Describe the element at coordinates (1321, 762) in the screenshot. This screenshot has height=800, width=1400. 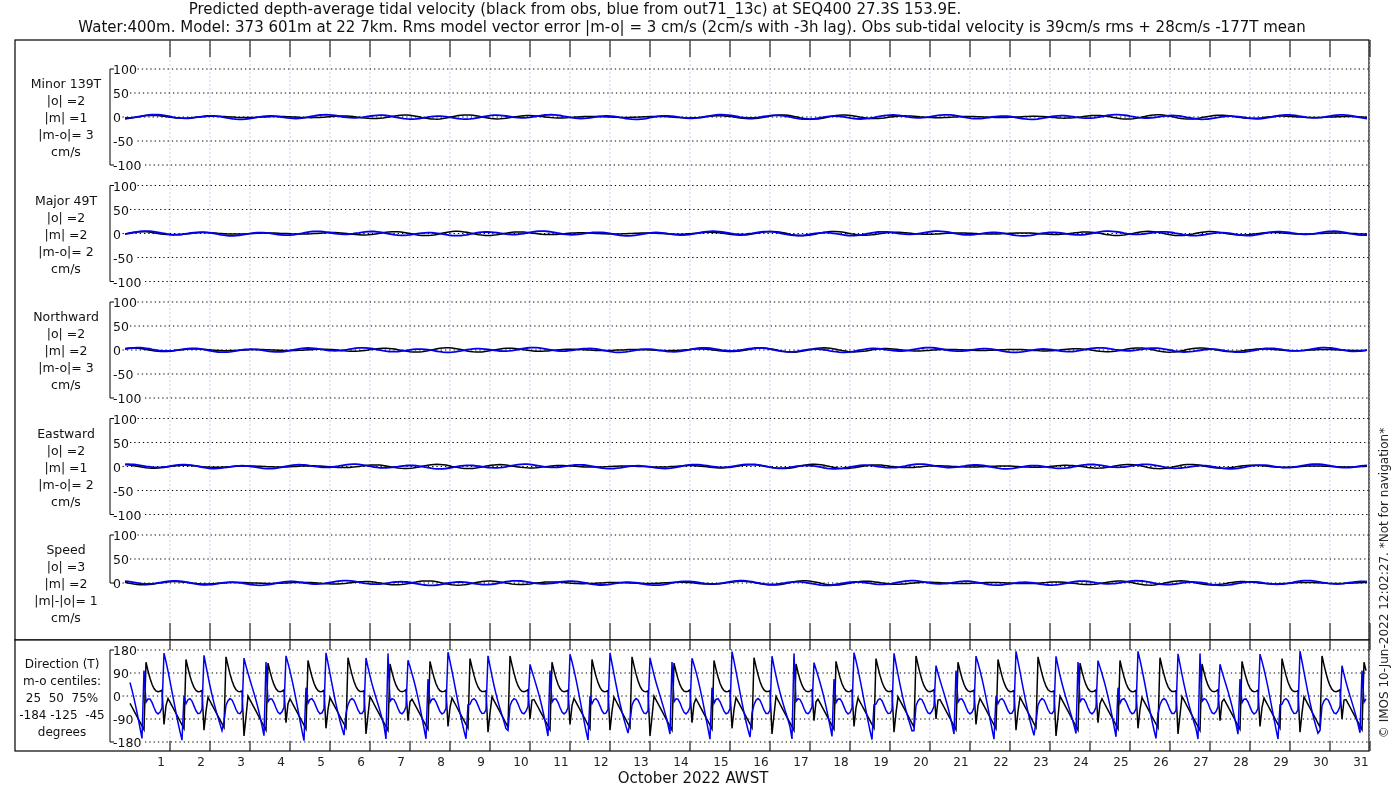
I see `x-tick-label: 30` at that location.